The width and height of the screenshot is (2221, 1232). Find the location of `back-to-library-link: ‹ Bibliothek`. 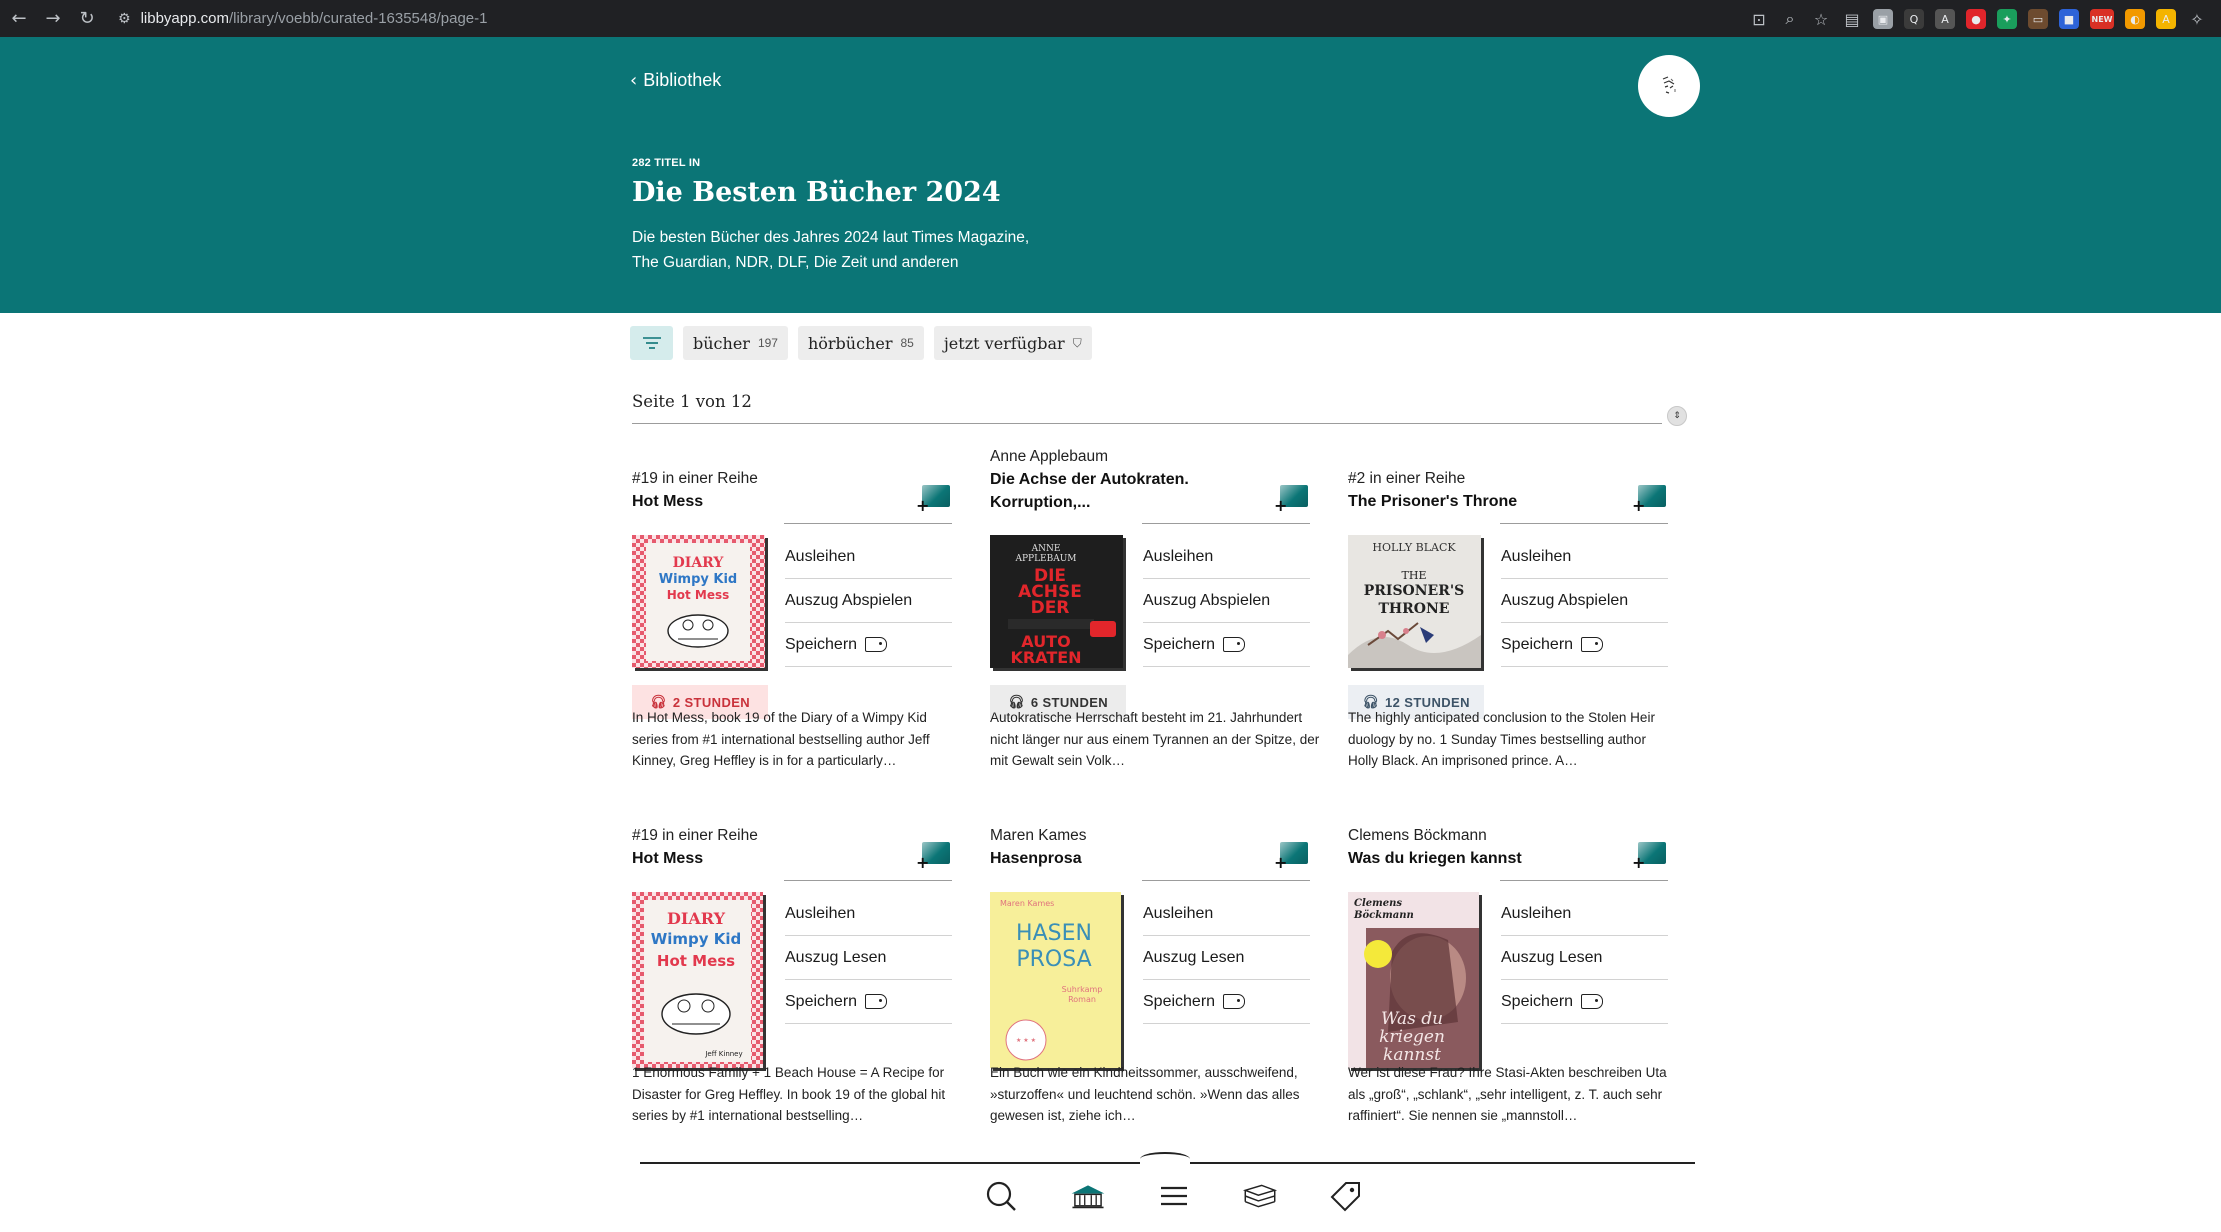

back-to-library-link: ‹ Bibliothek is located at coordinates (675, 80).